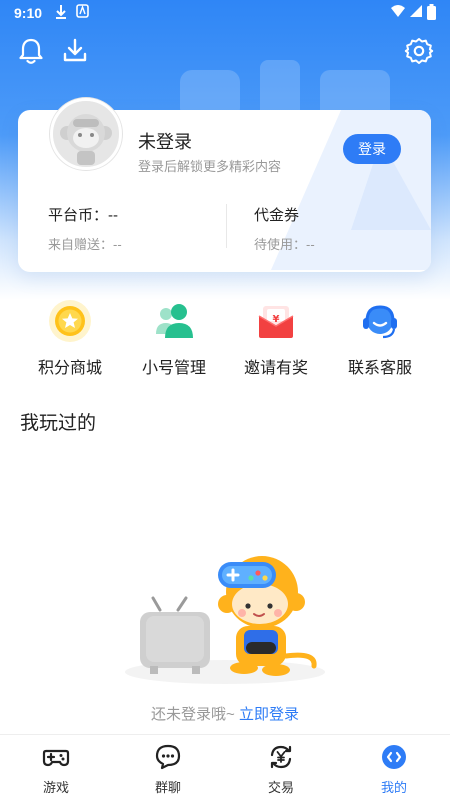 The image size is (450, 800). Describe the element at coordinates (210, 166) in the screenshot. I see `user-subtitle: 登录后解锁更多精彩内容` at that location.